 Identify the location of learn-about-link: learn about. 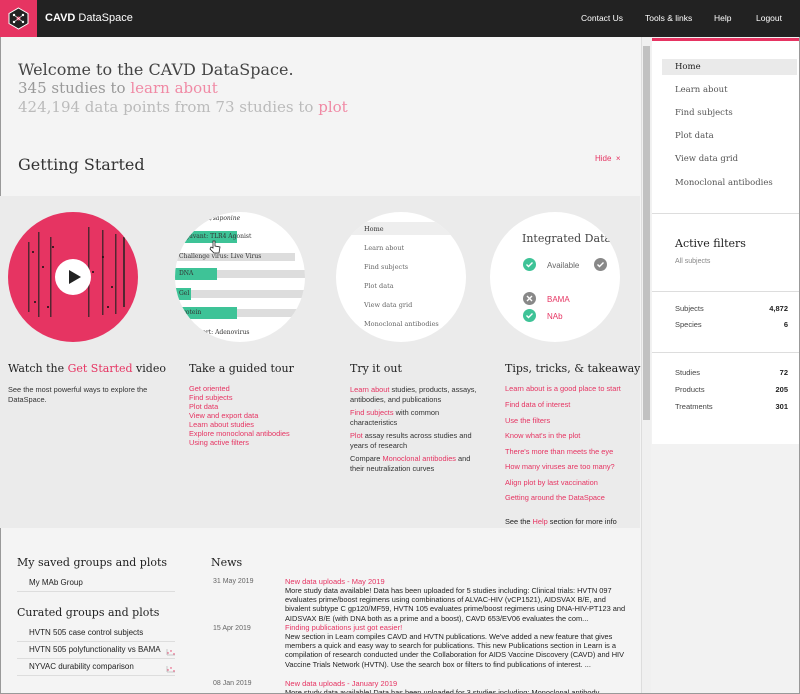
(173, 88).